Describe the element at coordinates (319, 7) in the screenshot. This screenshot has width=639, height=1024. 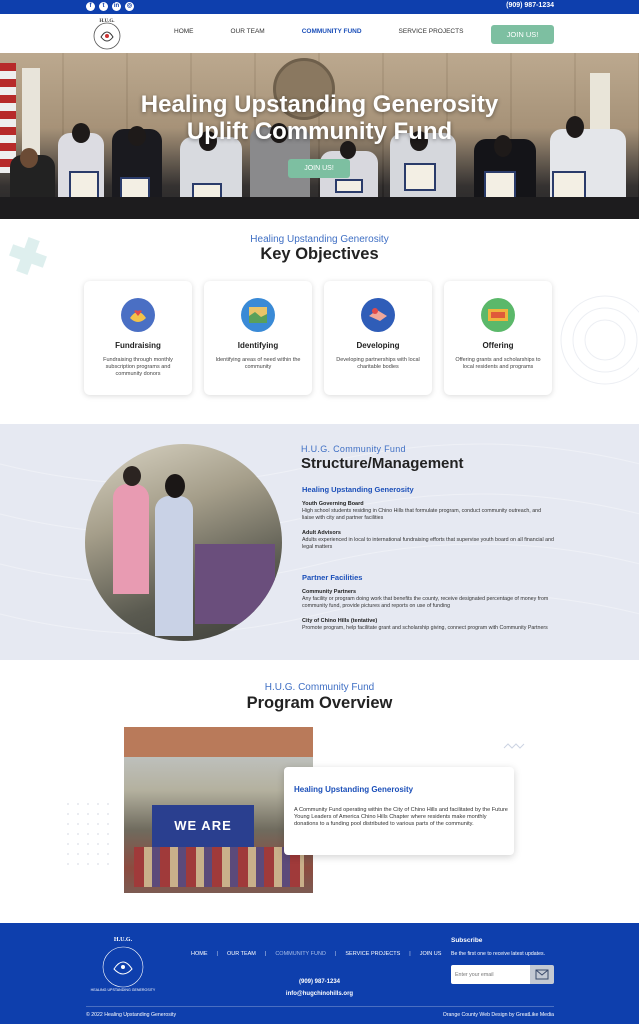
I see `top-bar: f t in ◎ (909) 987-1234` at that location.